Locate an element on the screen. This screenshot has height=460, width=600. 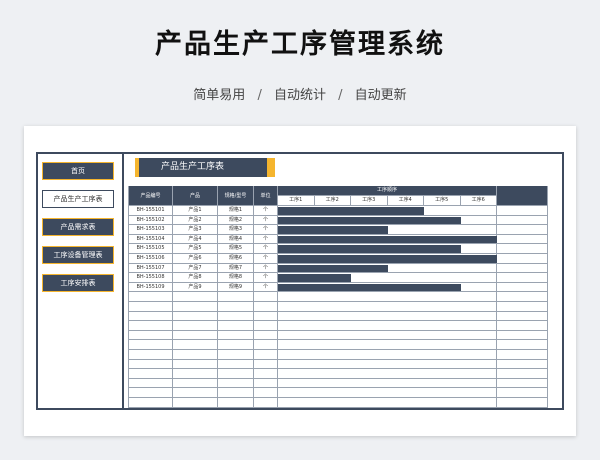
table-cell-spec: 规格8 is located at coordinates (236, 278).